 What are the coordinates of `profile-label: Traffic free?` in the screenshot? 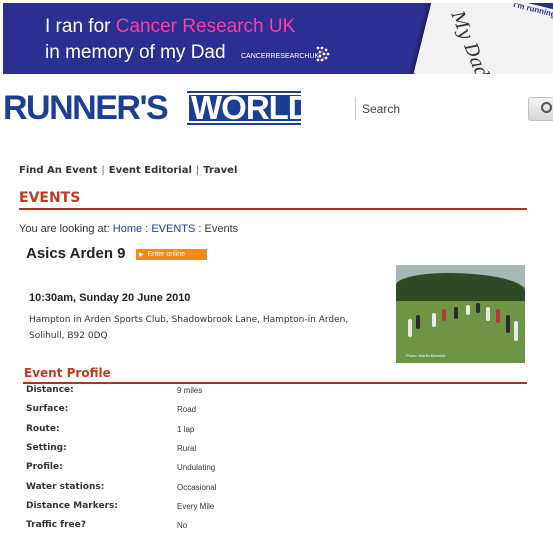 It's located at (56, 525).